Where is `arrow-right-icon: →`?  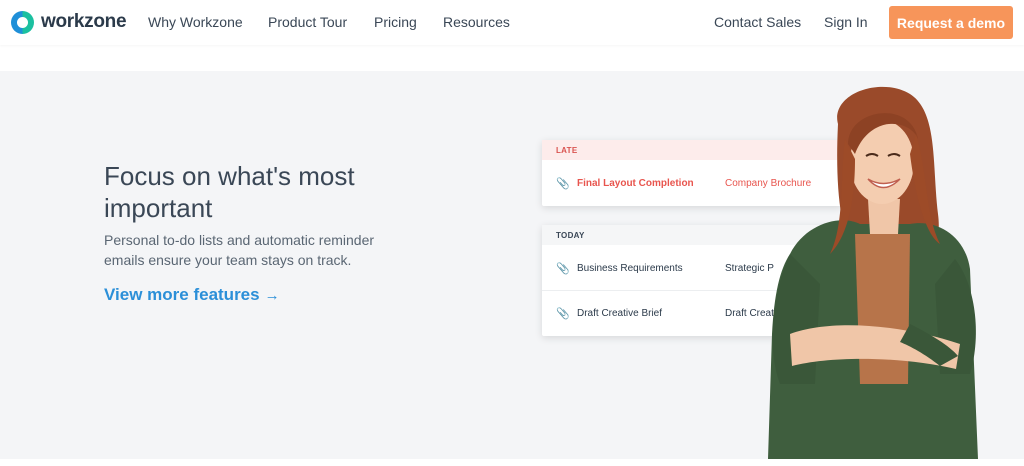 arrow-right-icon: → is located at coordinates (272, 295).